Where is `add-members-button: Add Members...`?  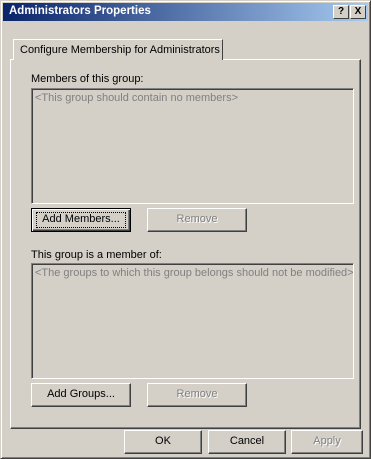
add-members-button: Add Members... is located at coordinates (81, 220).